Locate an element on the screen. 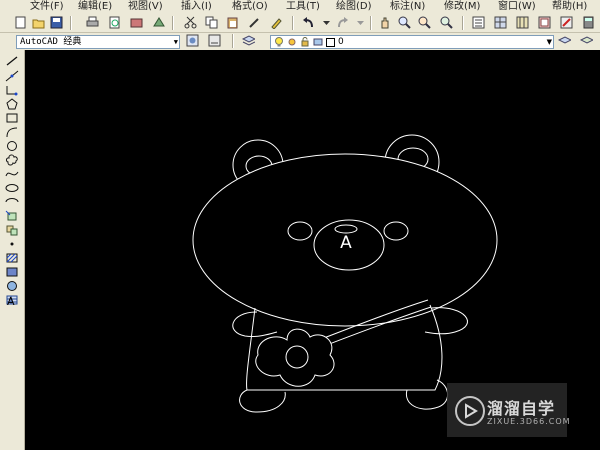  right-foot is located at coordinates (427, 394).